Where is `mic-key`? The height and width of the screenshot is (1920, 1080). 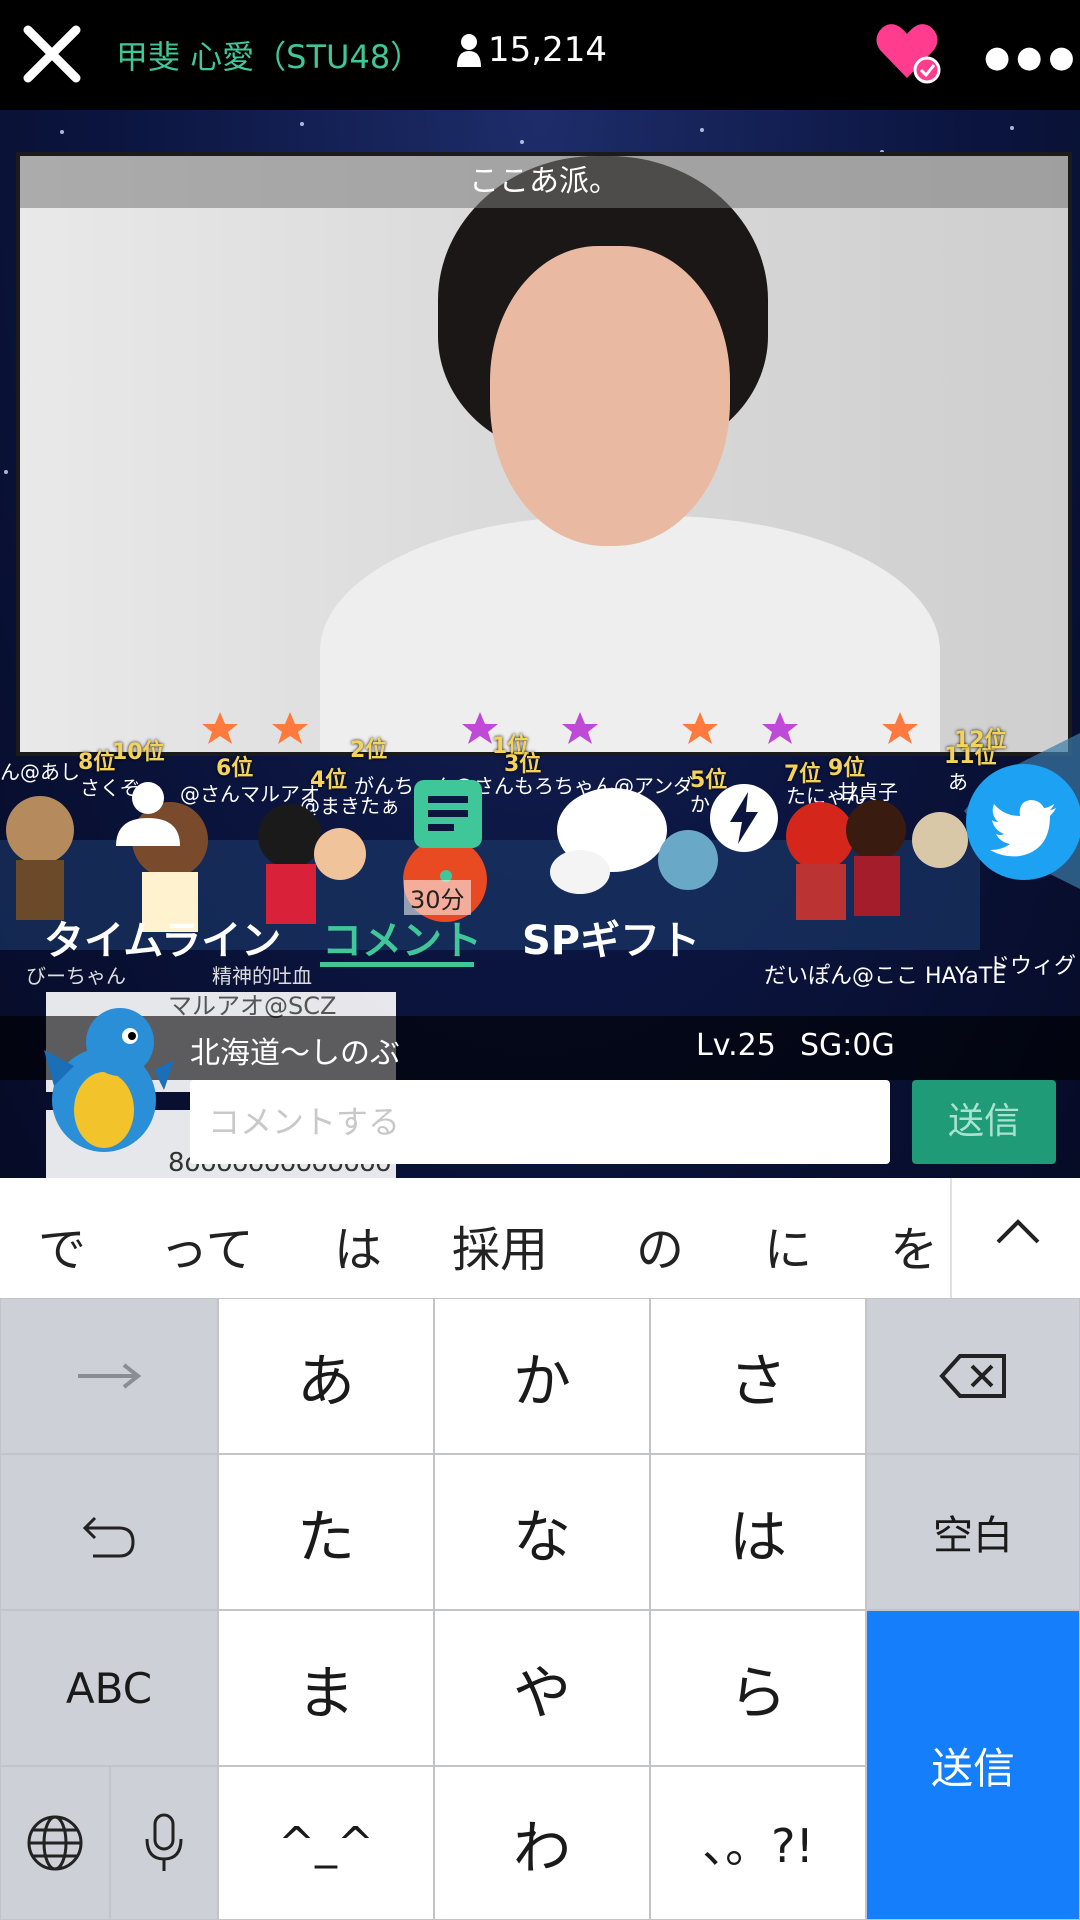
mic-key is located at coordinates (164, 1843).